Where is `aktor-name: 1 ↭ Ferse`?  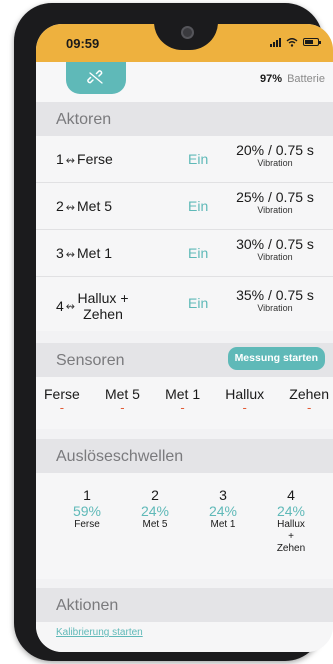
aktor-name: 1 ↭ Ferse is located at coordinates (84, 159).